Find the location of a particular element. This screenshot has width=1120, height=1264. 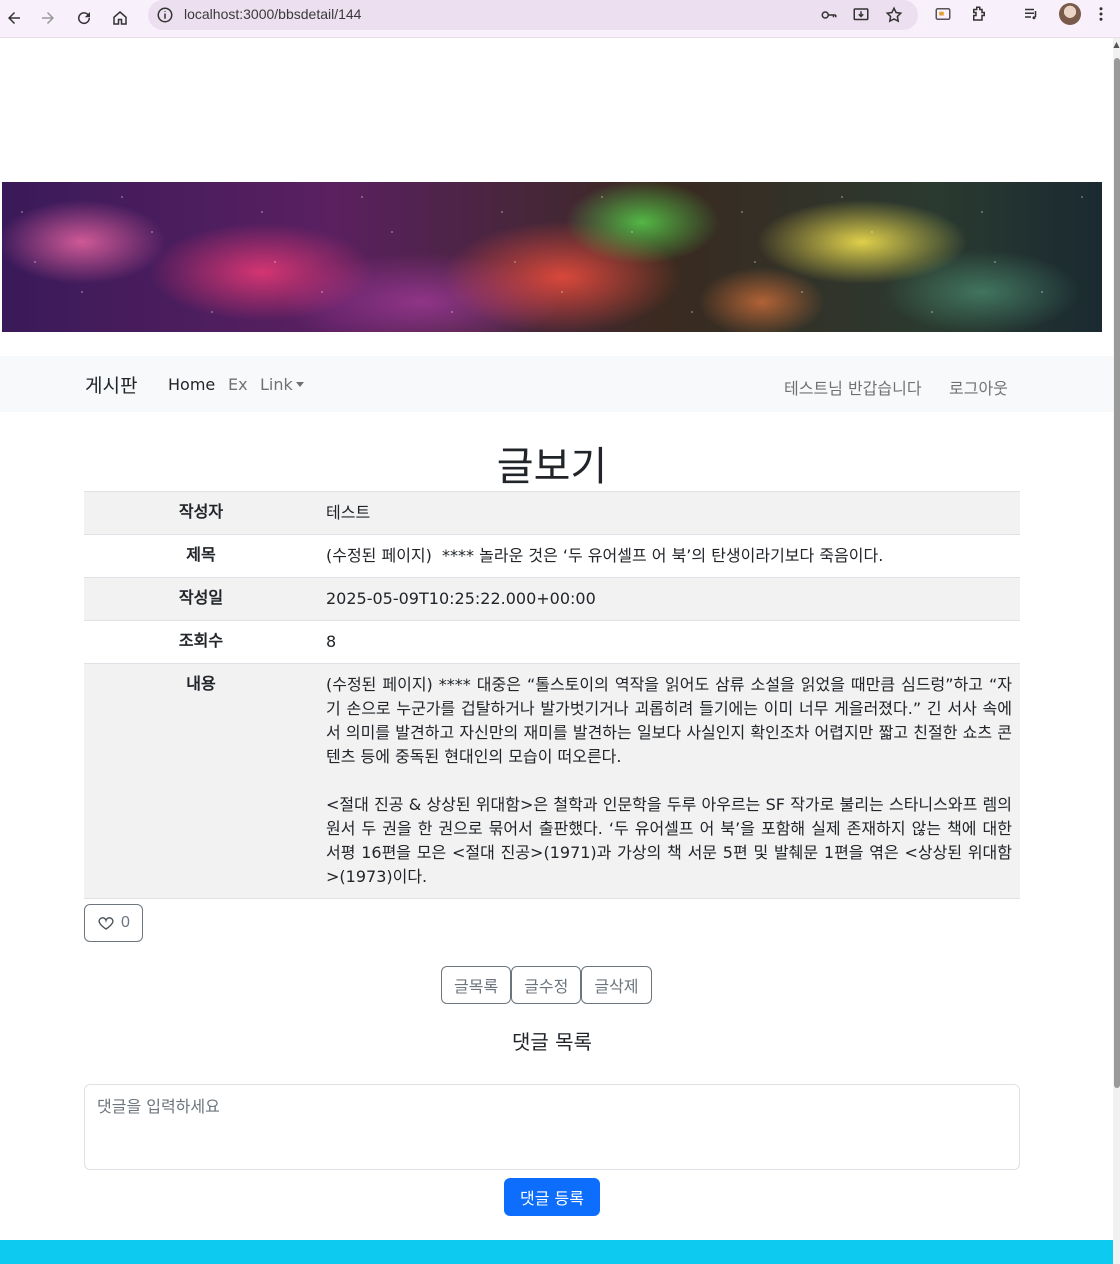

site-info-icon is located at coordinates (165, 17).